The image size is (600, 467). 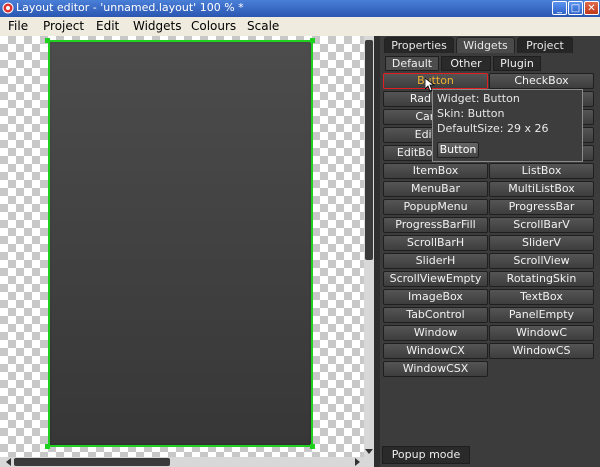 What do you see at coordinates (485, 45) in the screenshot?
I see `tab-widgets: Widgets` at bounding box center [485, 45].